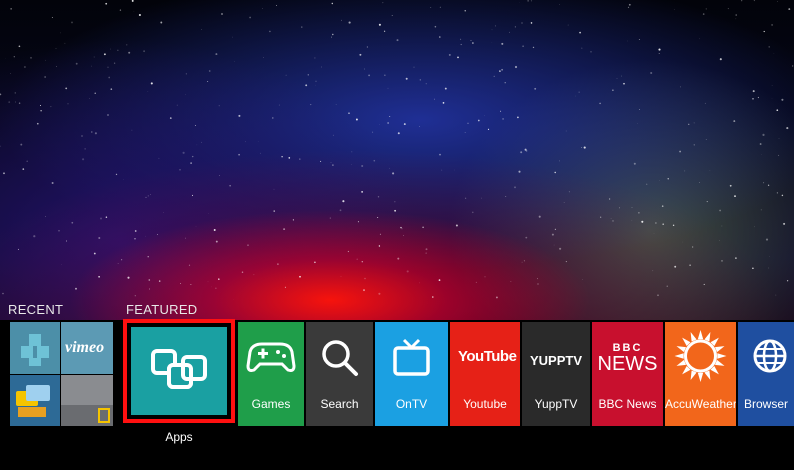 This screenshot has height=470, width=794. I want to click on featured-section-label: FEATURED, so click(162, 309).